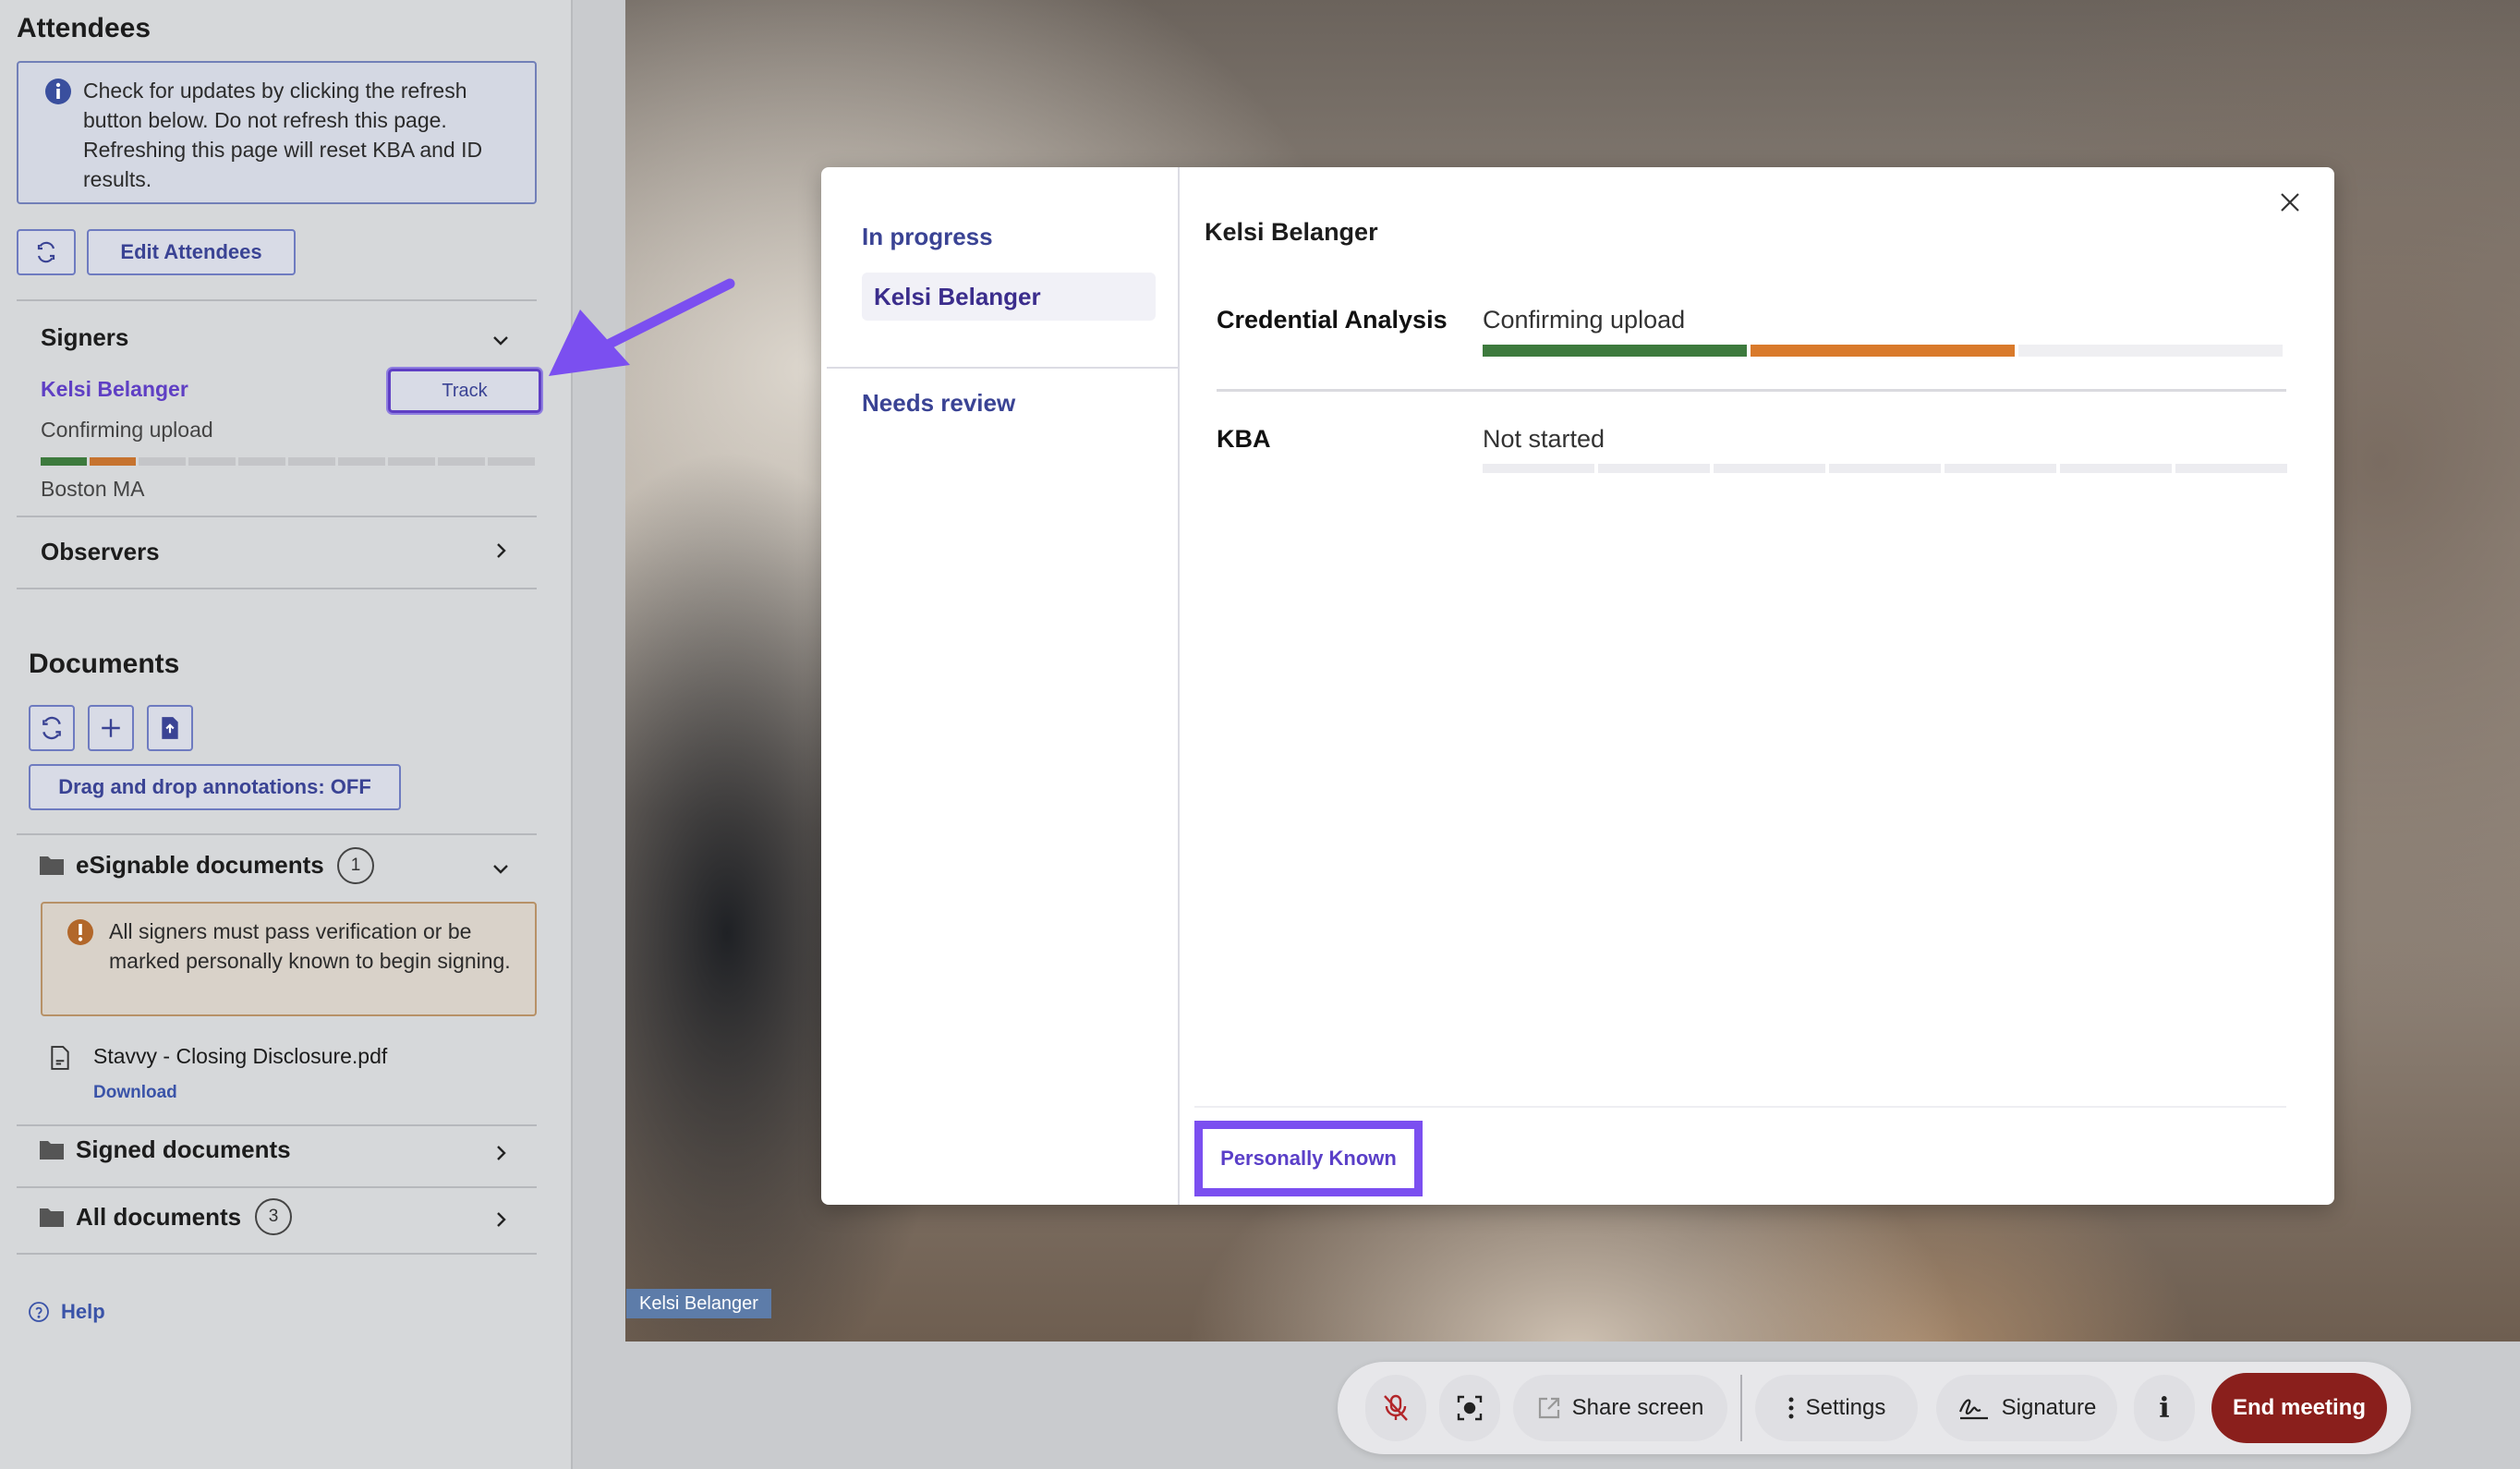  I want to click on info-button: i, so click(2164, 1408).